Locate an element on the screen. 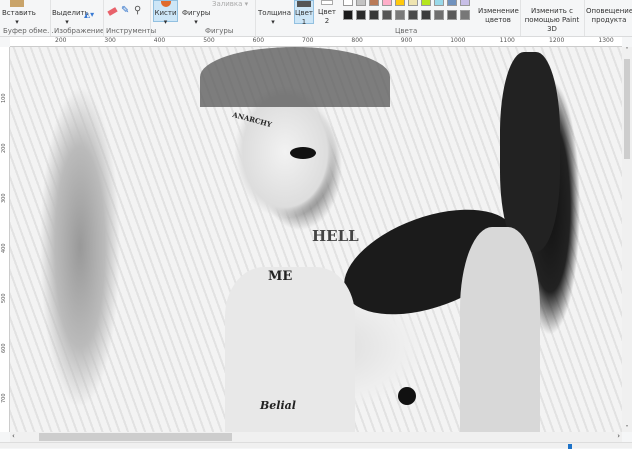  artwork-hair is located at coordinates (295, 77).